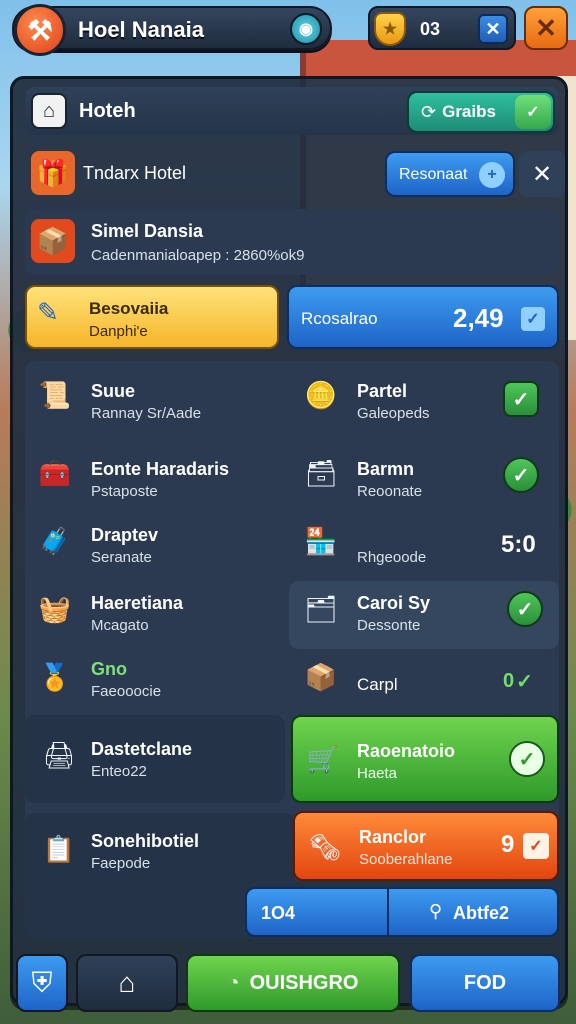 This screenshot has width=576, height=1024. What do you see at coordinates (323, 758) in the screenshot?
I see `cart-icon: 🛒` at bounding box center [323, 758].